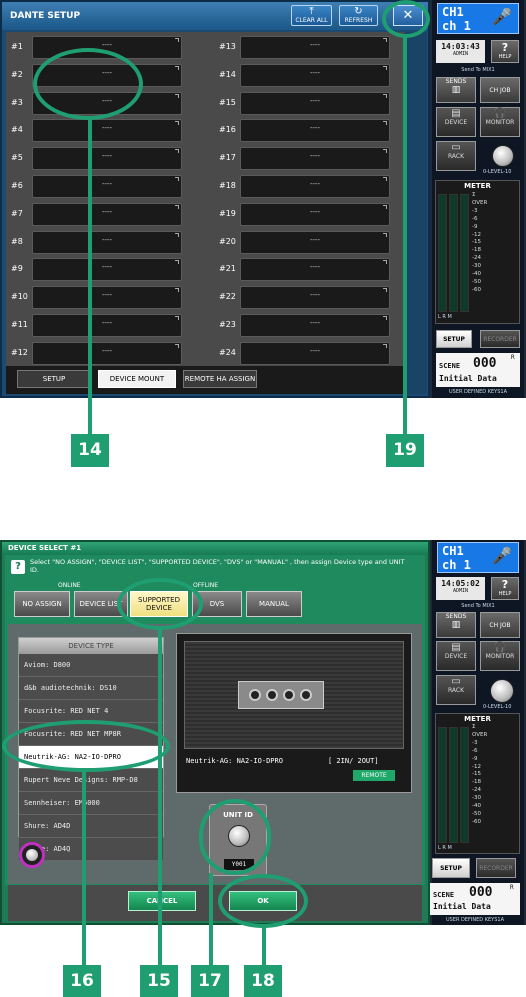 The image size is (526, 997). Describe the element at coordinates (453, 551) in the screenshot. I see `channel-number: CH1` at that location.